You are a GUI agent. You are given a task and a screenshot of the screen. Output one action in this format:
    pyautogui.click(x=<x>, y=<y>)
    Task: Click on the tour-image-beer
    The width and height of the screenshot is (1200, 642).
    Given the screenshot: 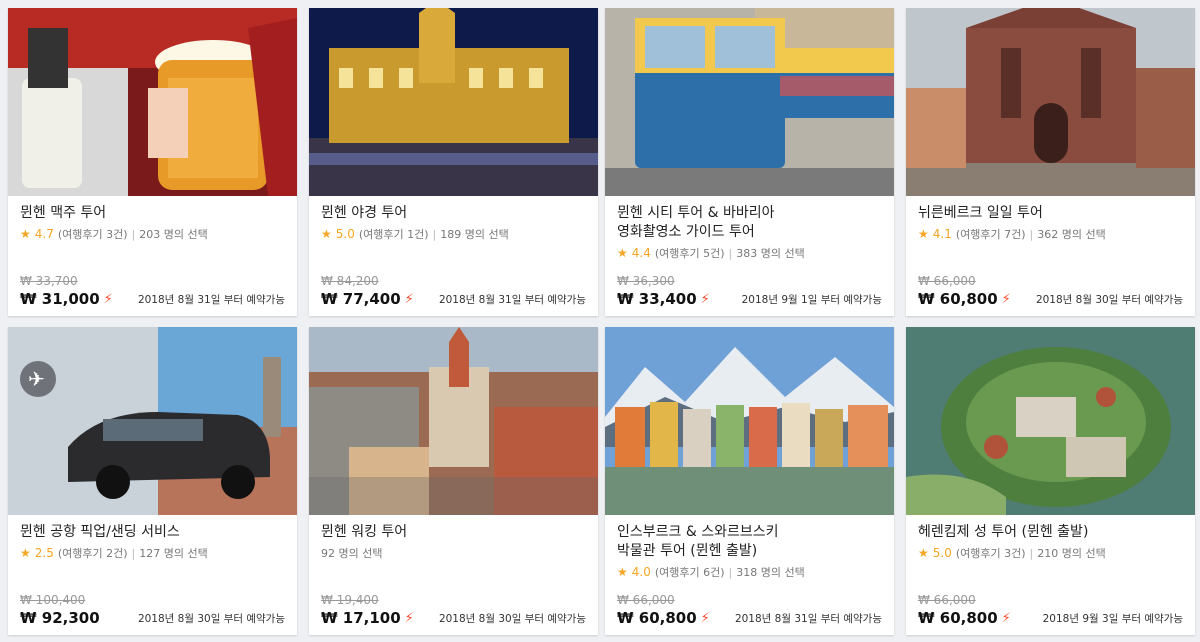 What is the action you would take?
    pyautogui.click(x=152, y=102)
    